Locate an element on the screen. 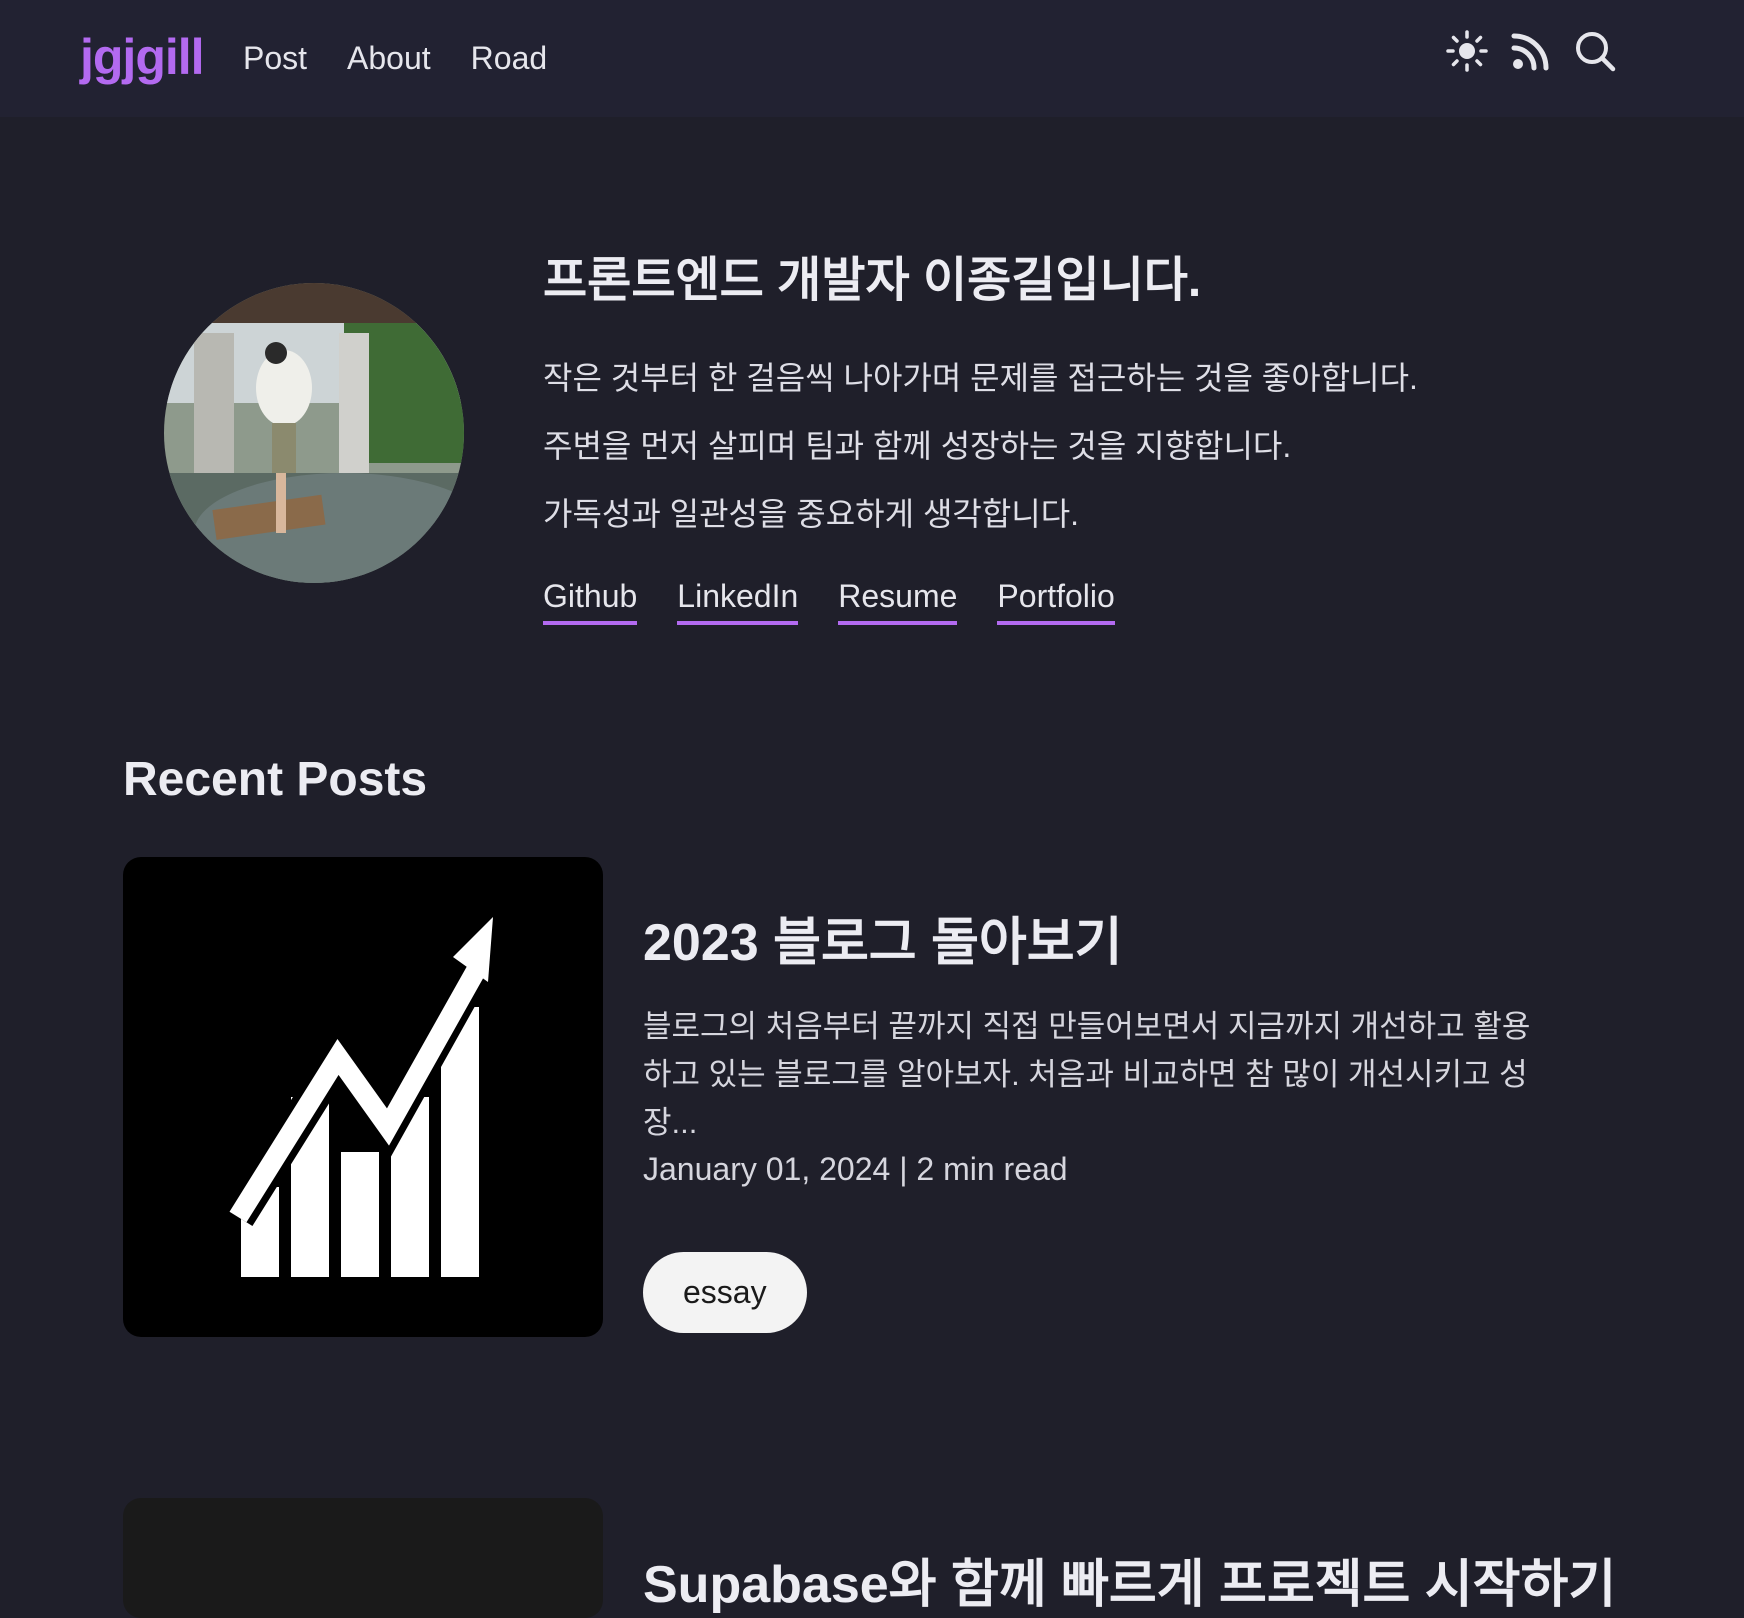 Image resolution: width=1744 pixels, height=1618 pixels. header-actions is located at coordinates (1531, 51).